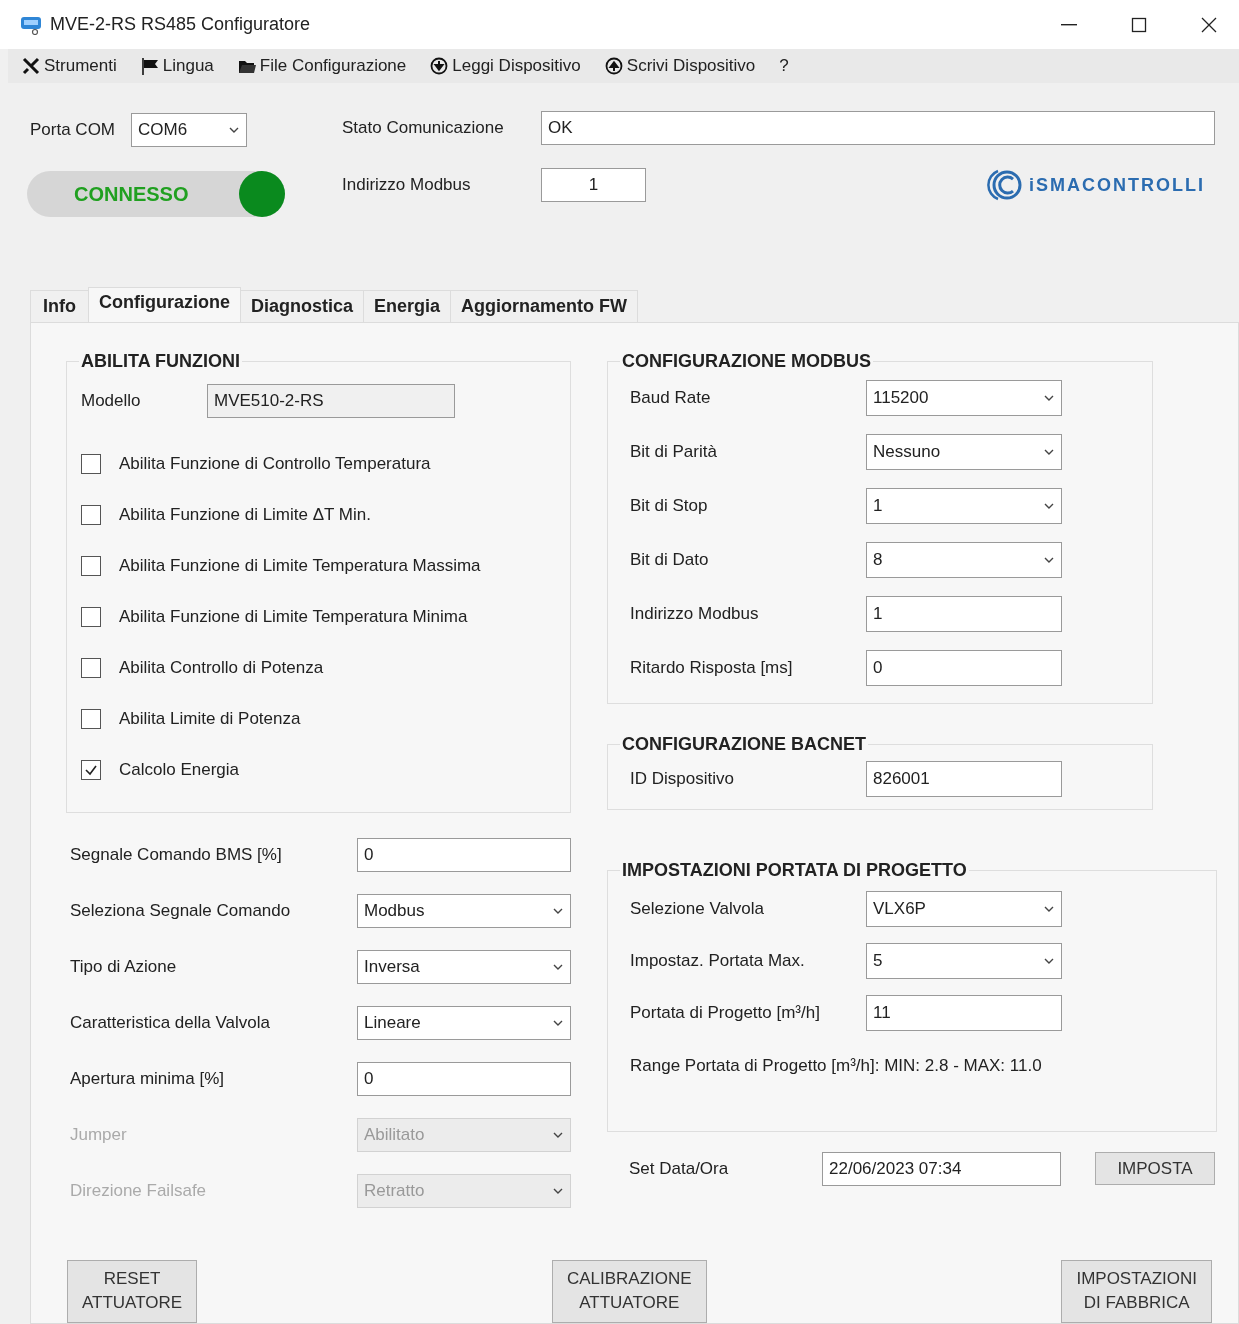 This screenshot has width=1239, height=1324. Describe the element at coordinates (156, 194) in the screenshot. I see `connection-indicator: CONNESSO` at that location.